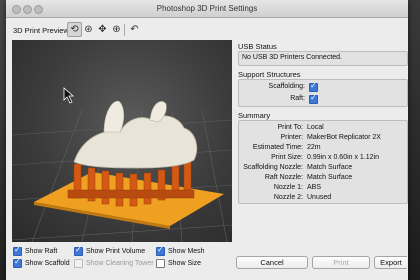  What do you see at coordinates (288, 197) in the screenshot?
I see `summary-label: Nozzle 2:` at bounding box center [288, 197].